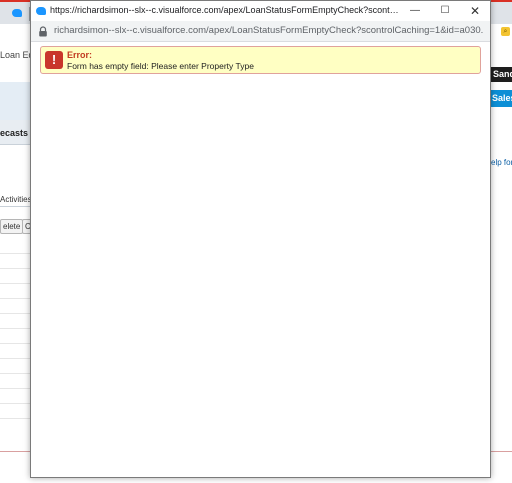 Image resolution: width=512 pixels, height=483 pixels. What do you see at coordinates (501, 98) in the screenshot?
I see `background-sales-app-label: Sales` at bounding box center [501, 98].